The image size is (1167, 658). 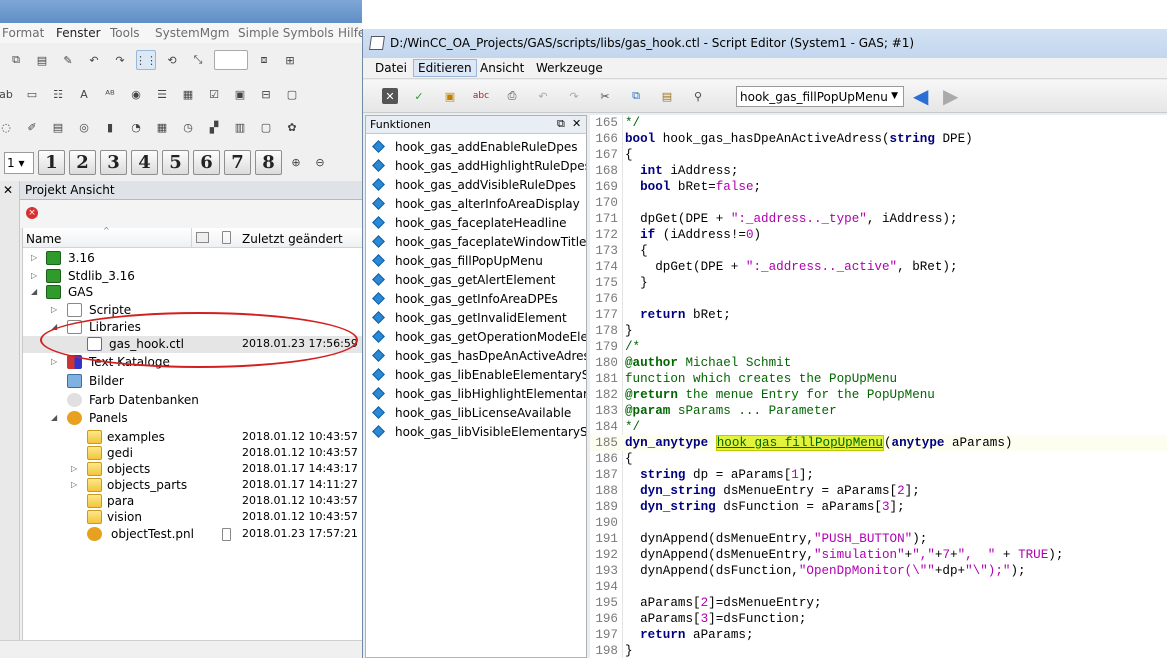 I want to click on text-icon: A, so click(x=84, y=94).